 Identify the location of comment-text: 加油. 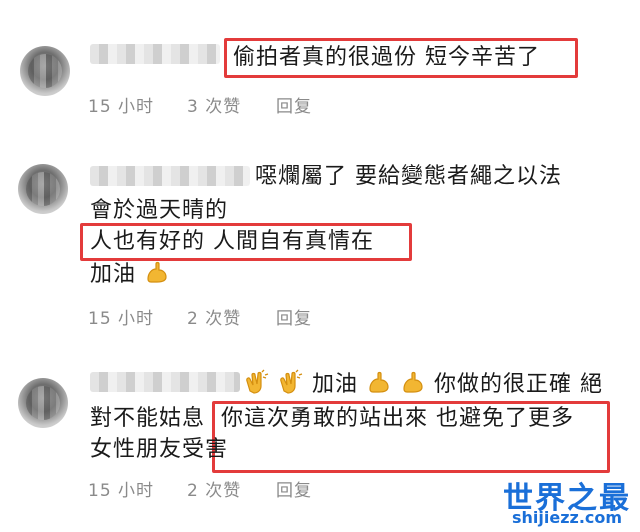
(130, 277).